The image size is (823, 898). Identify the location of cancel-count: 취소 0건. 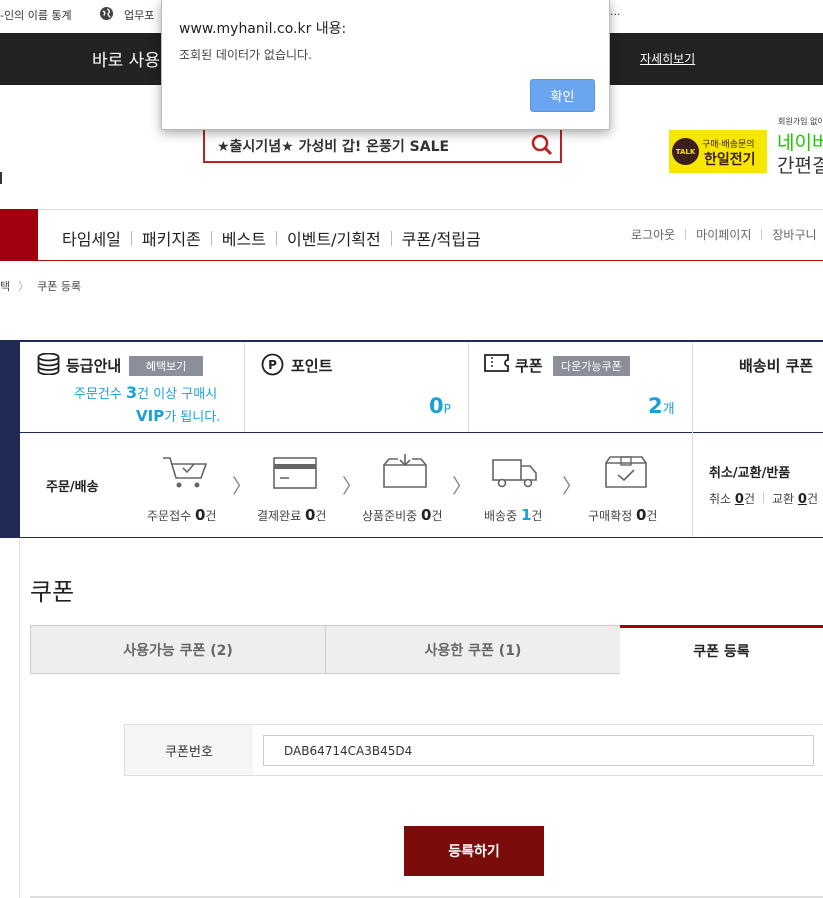
(732, 498).